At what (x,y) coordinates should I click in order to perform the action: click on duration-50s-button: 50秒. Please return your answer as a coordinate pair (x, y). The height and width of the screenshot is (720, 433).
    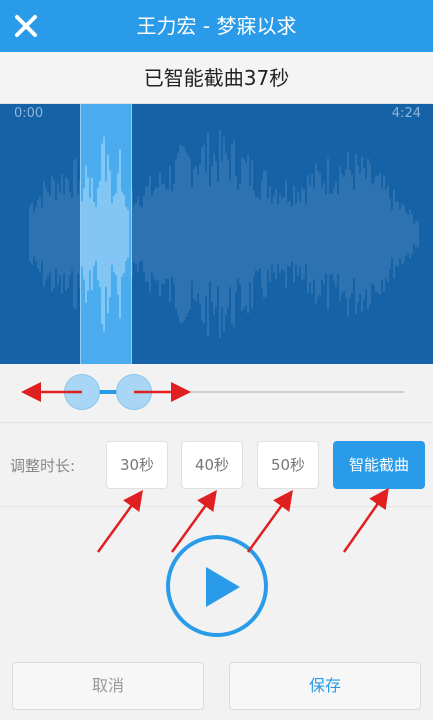
    Looking at the image, I should click on (288, 465).